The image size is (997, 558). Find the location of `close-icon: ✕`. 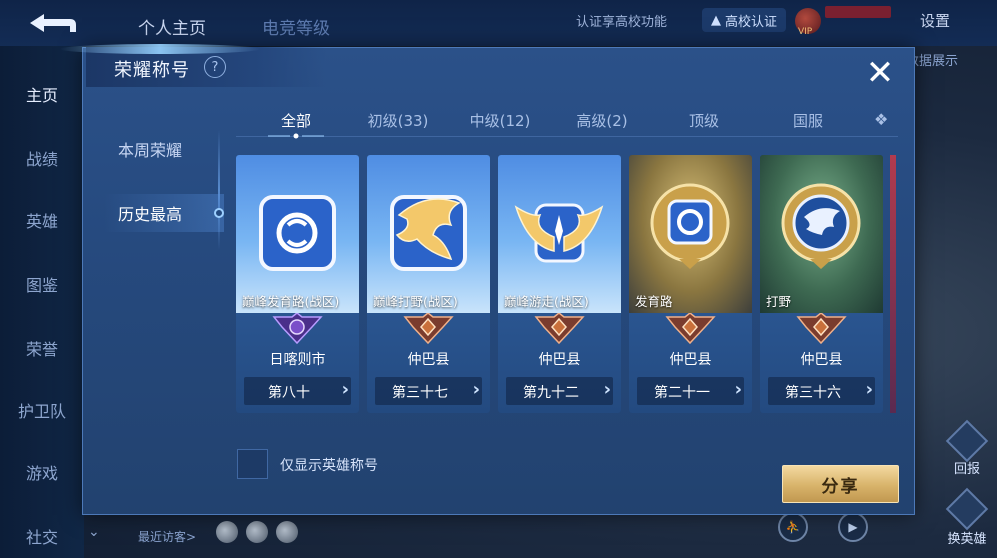

close-icon: ✕ is located at coordinates (880, 73).